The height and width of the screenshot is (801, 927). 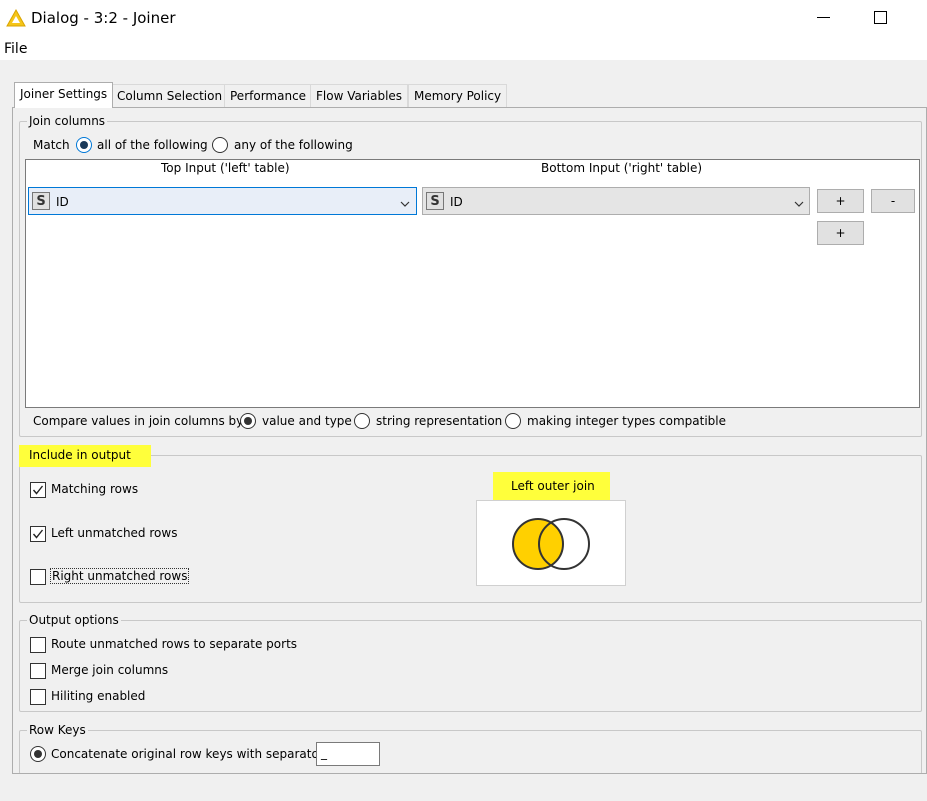 I want to click on match-any-radio, so click(x=220, y=145).